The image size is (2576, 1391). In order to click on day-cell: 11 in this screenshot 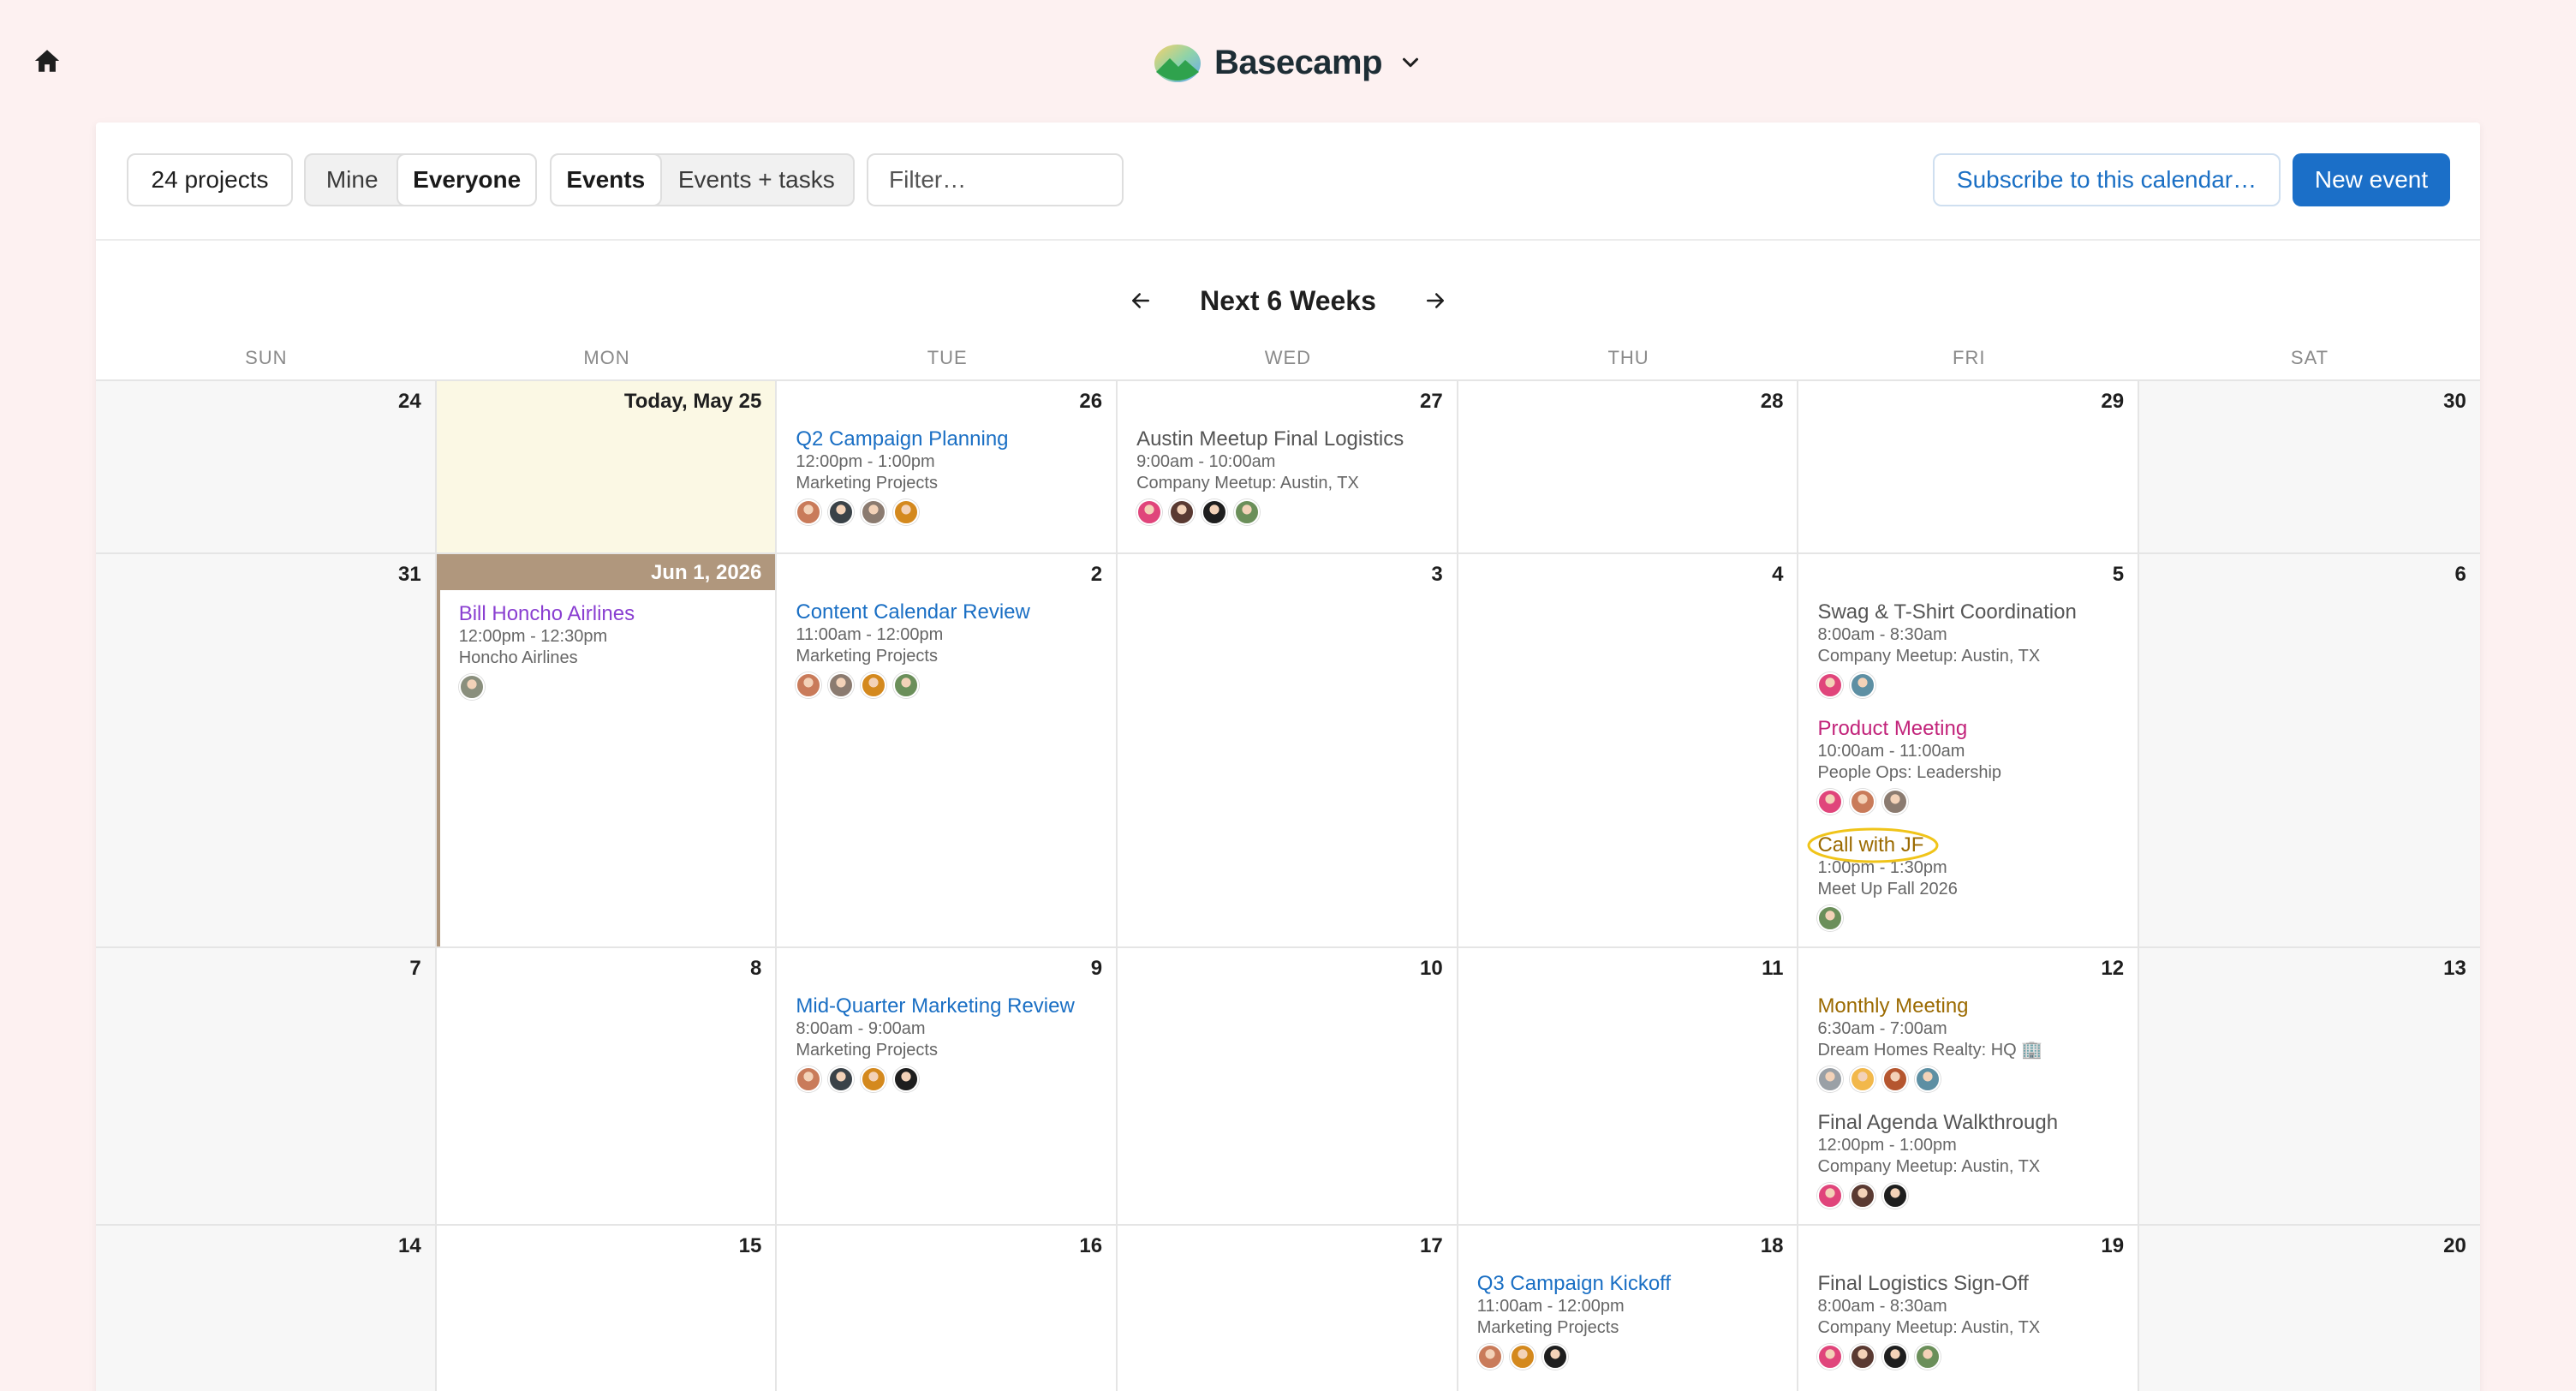, I will do `click(1628, 1086)`.